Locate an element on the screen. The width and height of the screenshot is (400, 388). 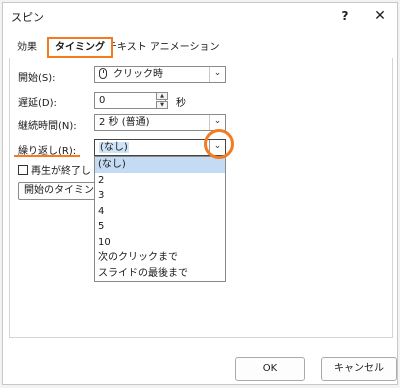
rewind-checkbox is located at coordinates (23, 170).